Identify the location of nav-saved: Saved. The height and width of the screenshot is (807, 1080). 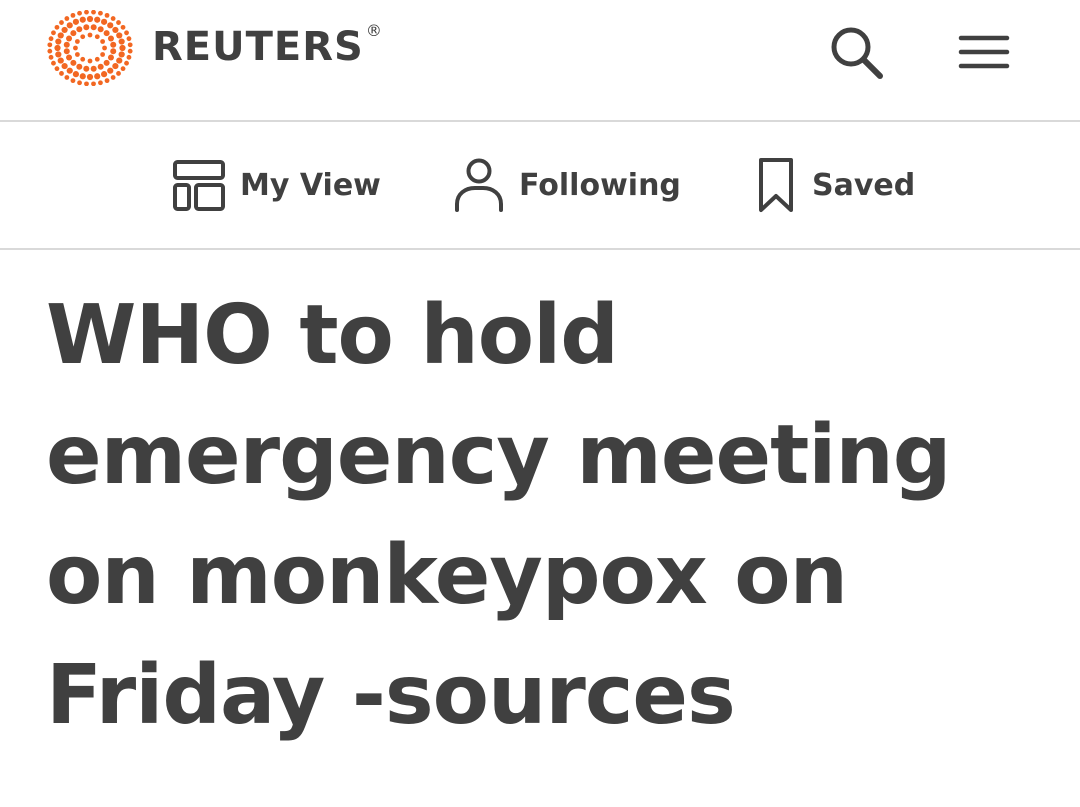
(835, 185).